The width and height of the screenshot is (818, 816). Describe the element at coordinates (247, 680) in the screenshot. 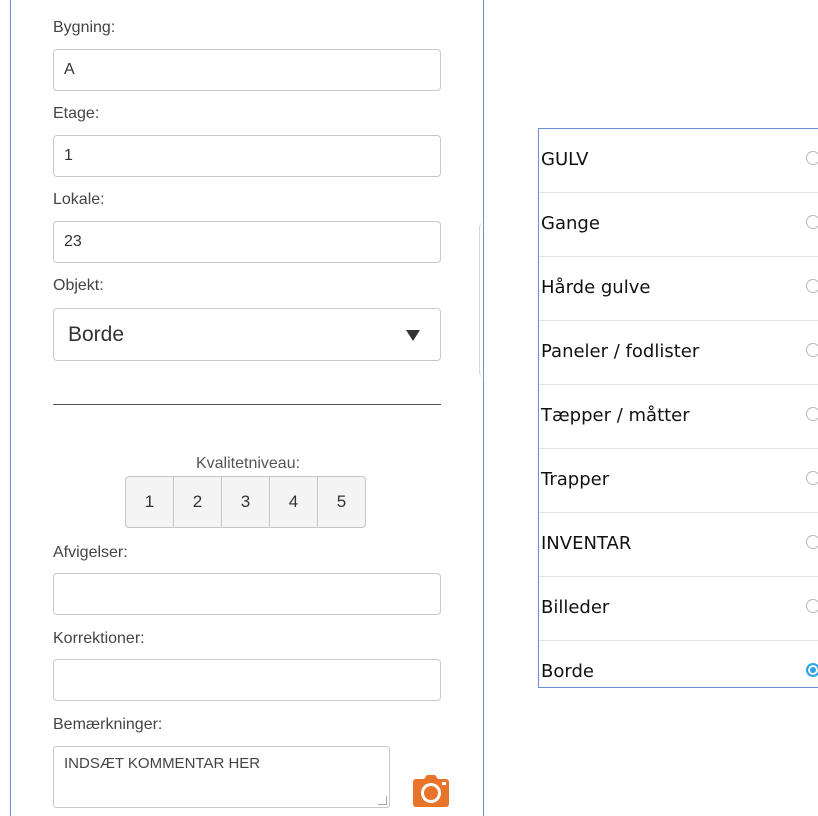

I see `corrections-input` at that location.